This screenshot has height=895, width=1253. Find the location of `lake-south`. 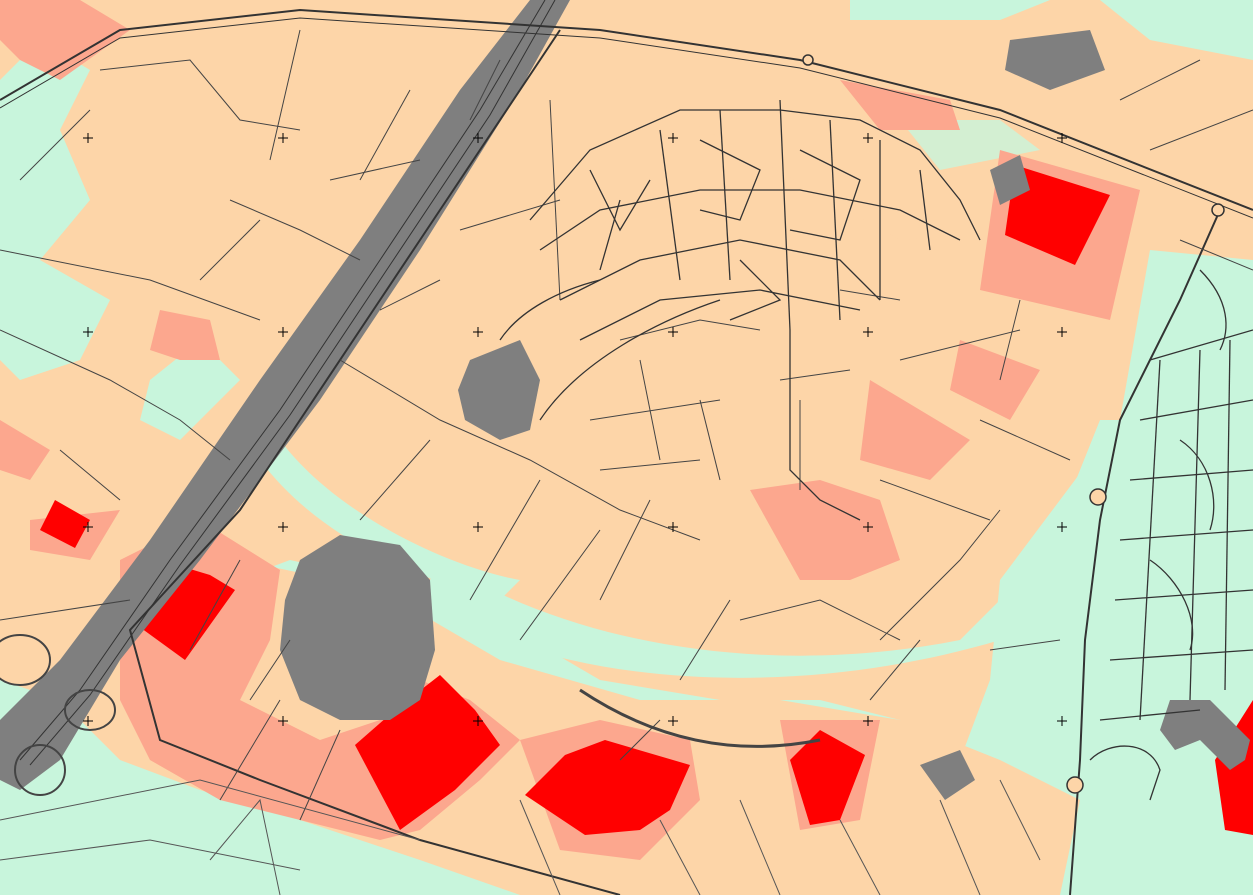

lake-south is located at coordinates (357, 627).